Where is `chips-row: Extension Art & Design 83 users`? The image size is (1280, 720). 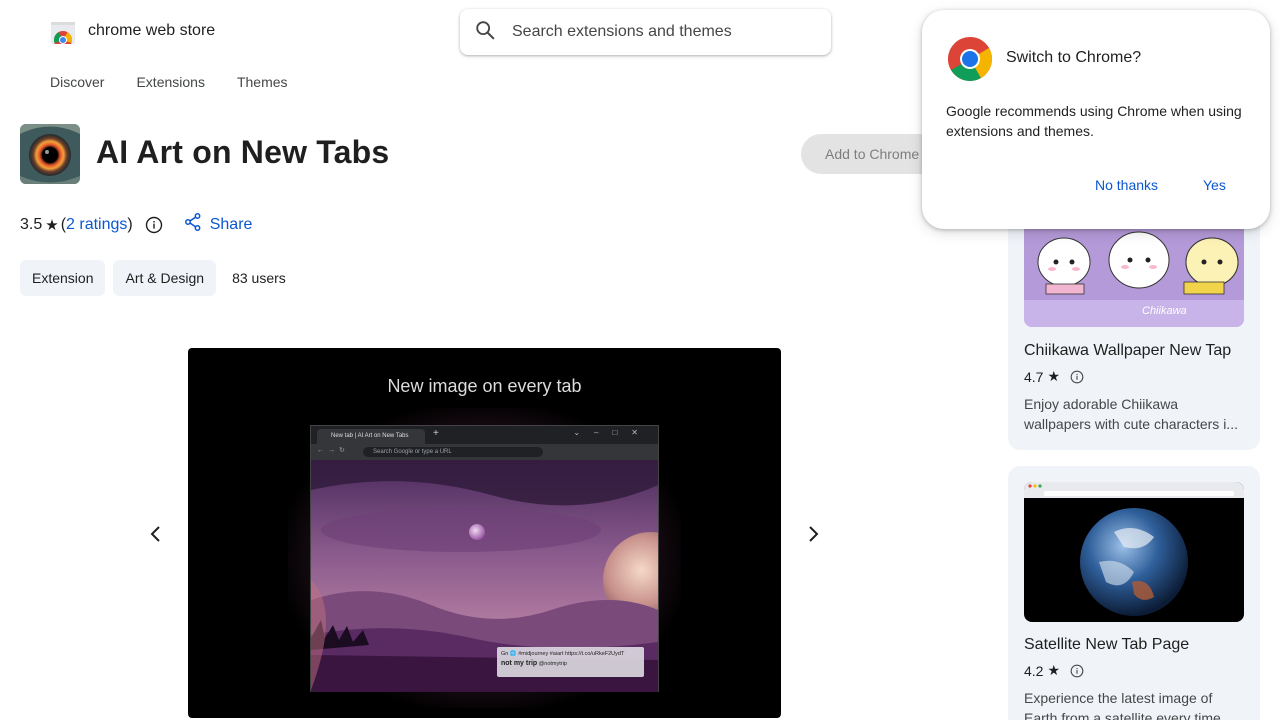 chips-row: Extension Art & Design 83 users is located at coordinates (153, 278).